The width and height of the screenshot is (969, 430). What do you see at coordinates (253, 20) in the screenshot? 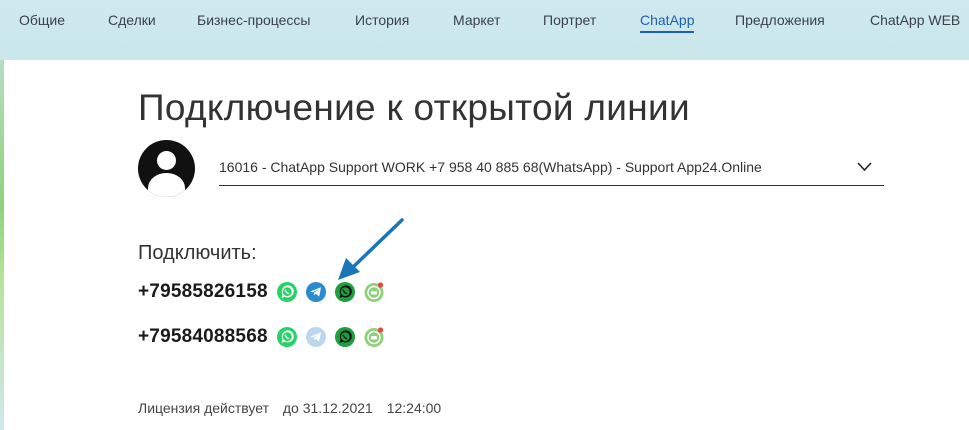
I see `tab-business-processes: Бизнес-процессы` at bounding box center [253, 20].